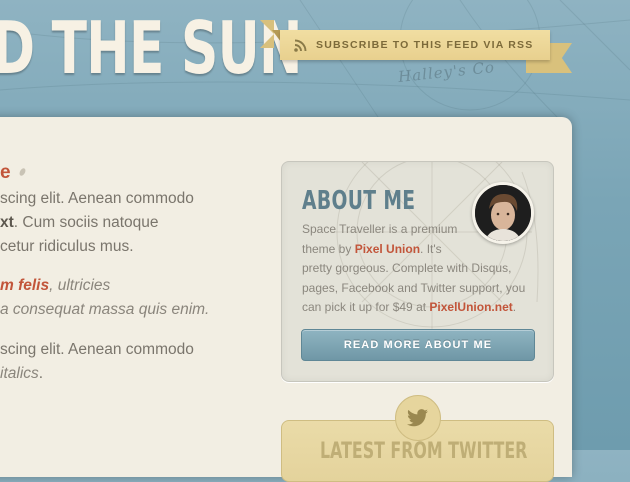 Image resolution: width=630 pixels, height=482 pixels. I want to click on post-italic-text: a consequat massa quis enim., so click(105, 309).